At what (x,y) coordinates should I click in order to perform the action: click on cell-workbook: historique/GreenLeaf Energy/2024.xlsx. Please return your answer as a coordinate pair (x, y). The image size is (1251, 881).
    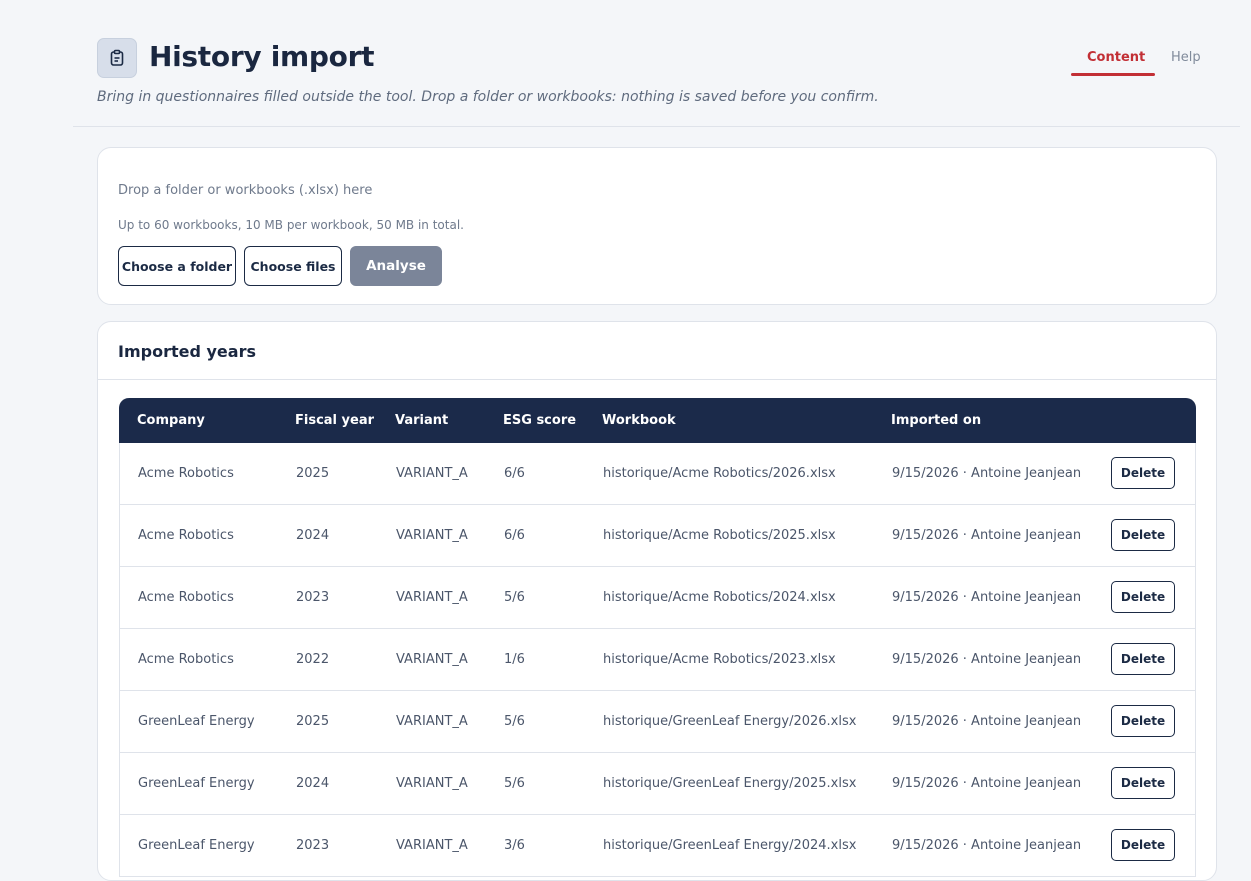
    Looking at the image, I should click on (730, 845).